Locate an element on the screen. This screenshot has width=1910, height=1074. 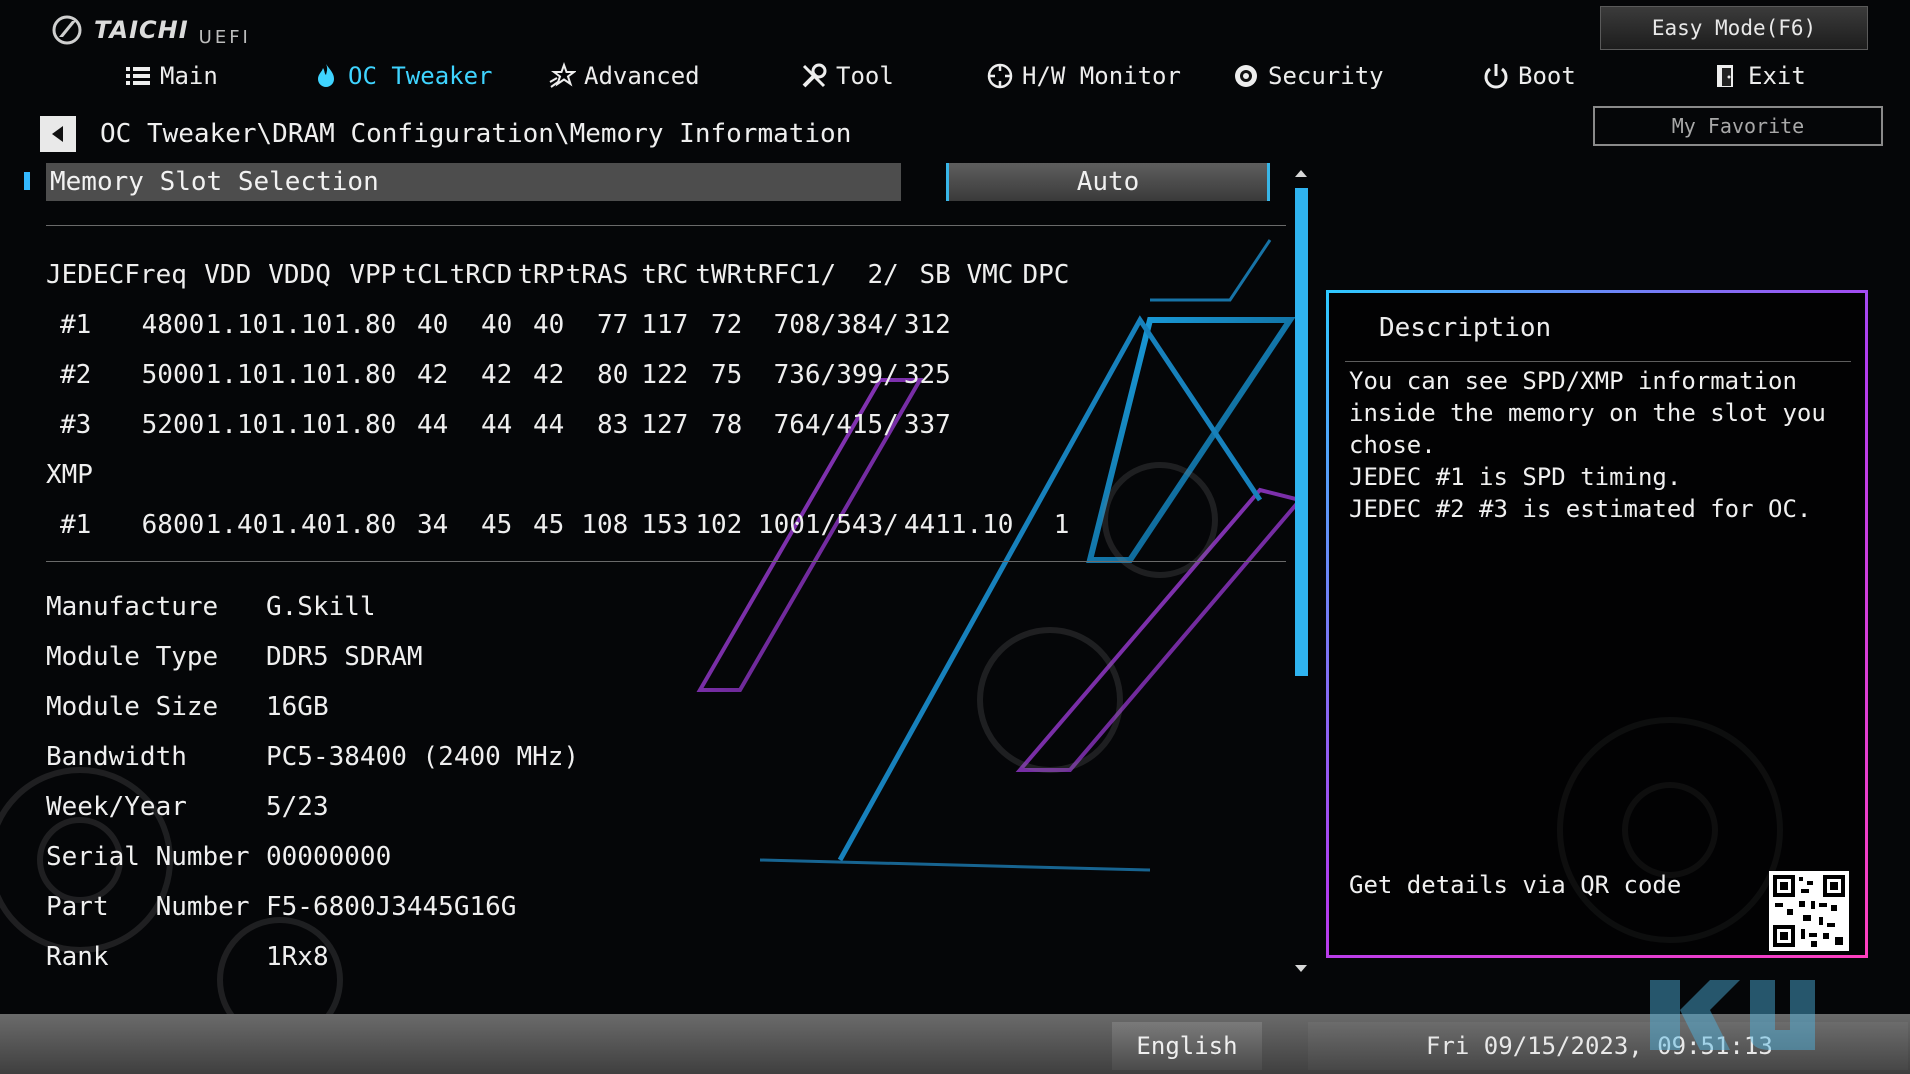
info-row-module-size: Module Size 16GB is located at coordinates (312, 707).